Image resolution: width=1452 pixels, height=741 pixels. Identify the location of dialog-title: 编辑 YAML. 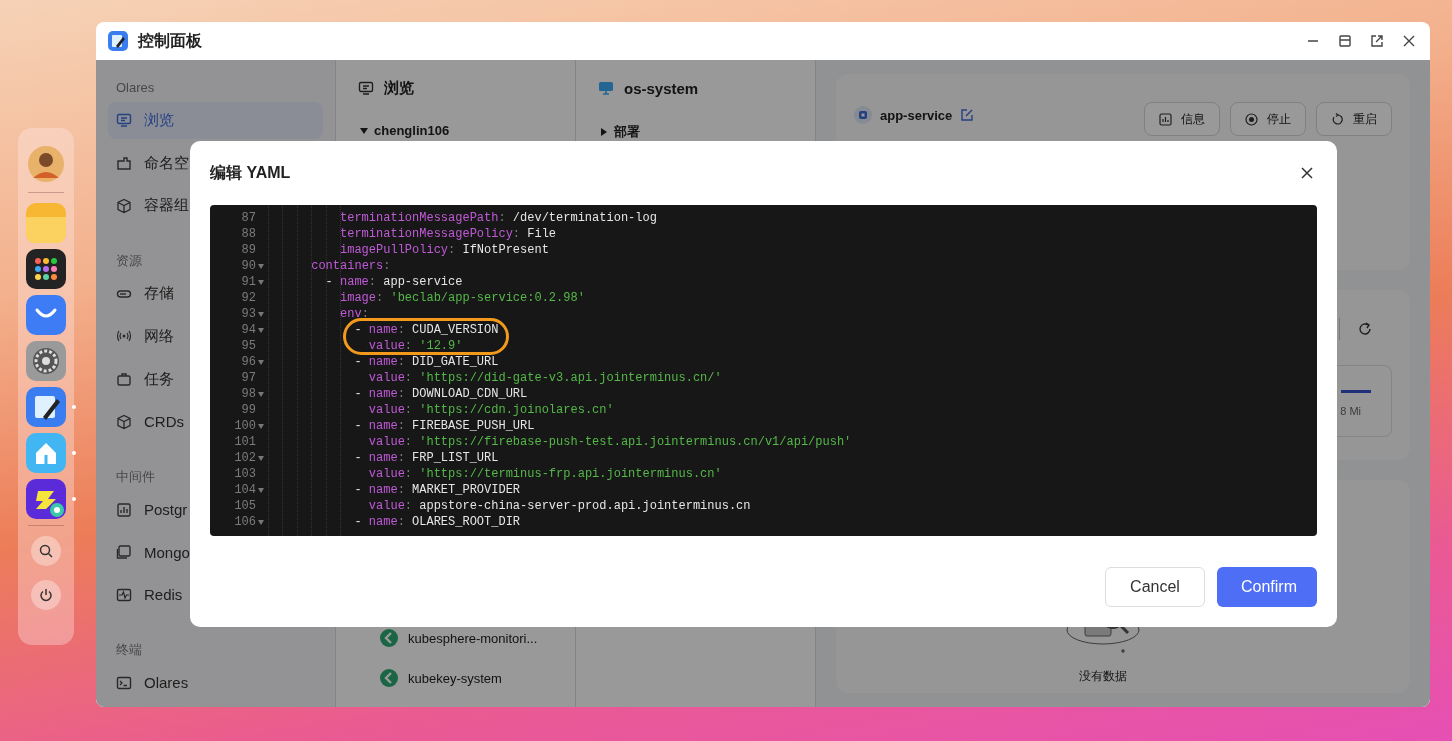
(250, 172).